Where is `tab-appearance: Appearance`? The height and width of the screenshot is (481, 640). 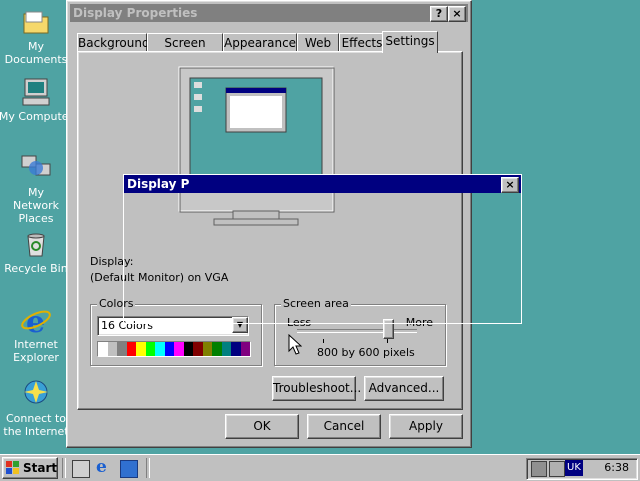 tab-appearance: Appearance is located at coordinates (260, 42).